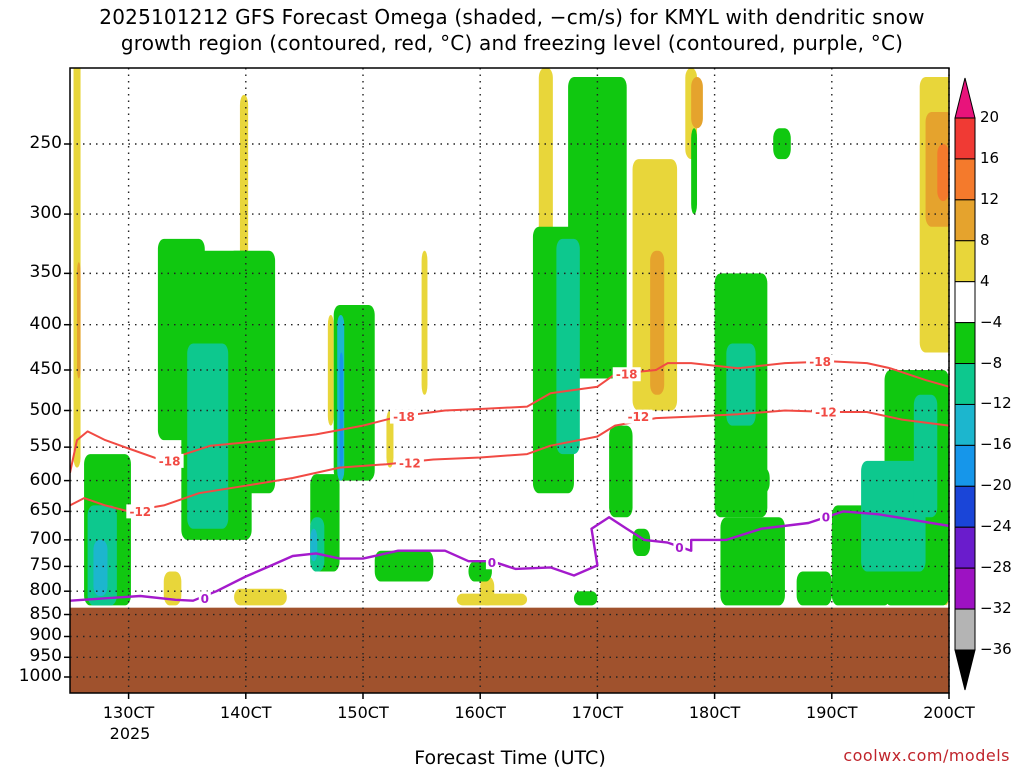  I want to click on year-label: 2025, so click(130, 733).